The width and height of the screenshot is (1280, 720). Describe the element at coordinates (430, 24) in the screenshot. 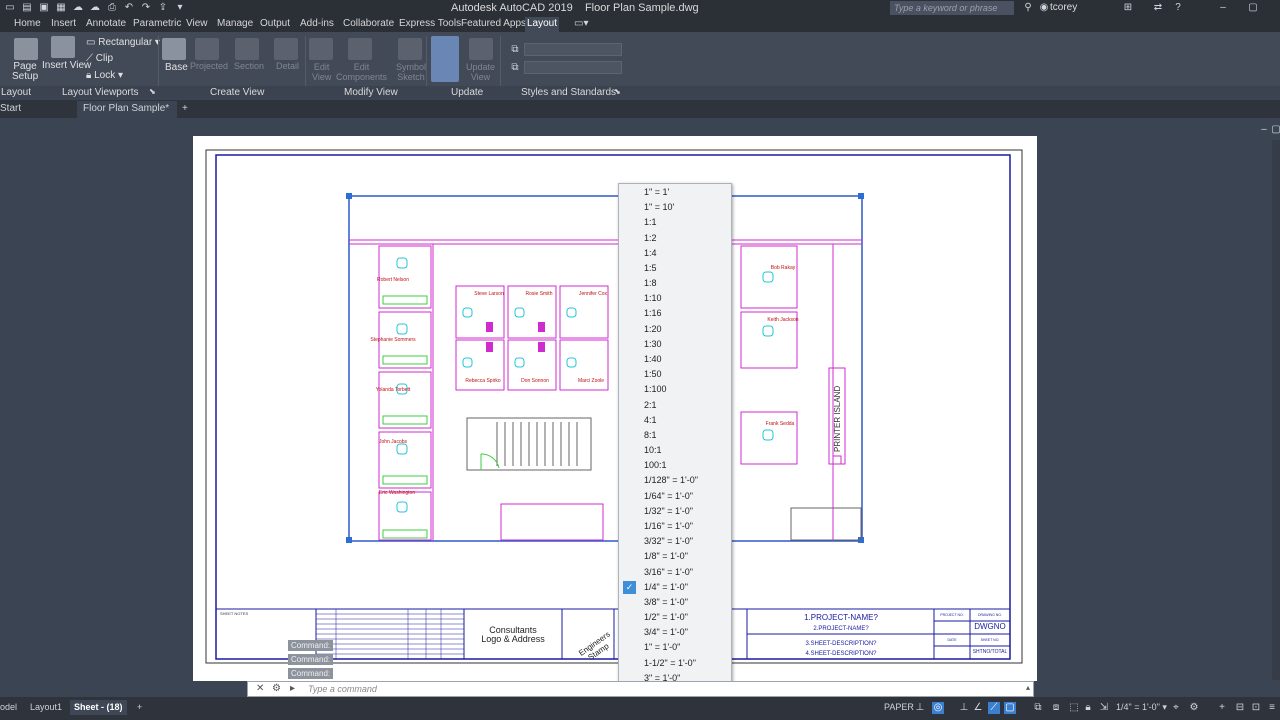

I see `ribbon-tab-express-tools: Express Tools` at that location.